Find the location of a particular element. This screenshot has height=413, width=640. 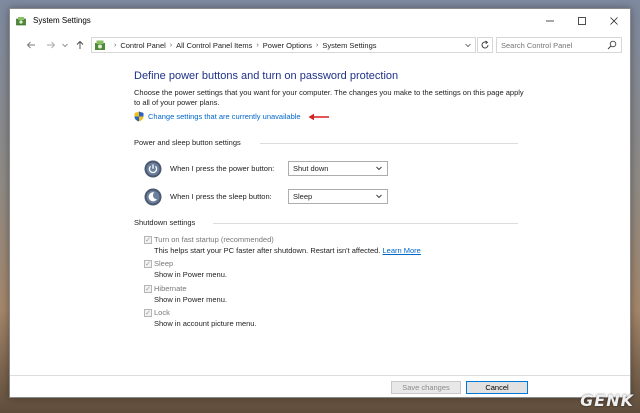

minimize-icon is located at coordinates (550, 21).